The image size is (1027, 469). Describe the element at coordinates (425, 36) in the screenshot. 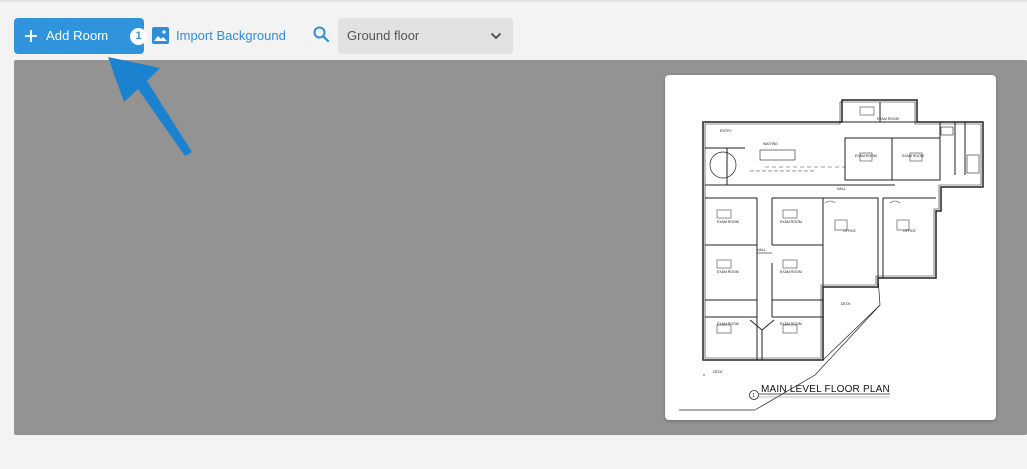

I see `floor-select: Ground floor` at that location.